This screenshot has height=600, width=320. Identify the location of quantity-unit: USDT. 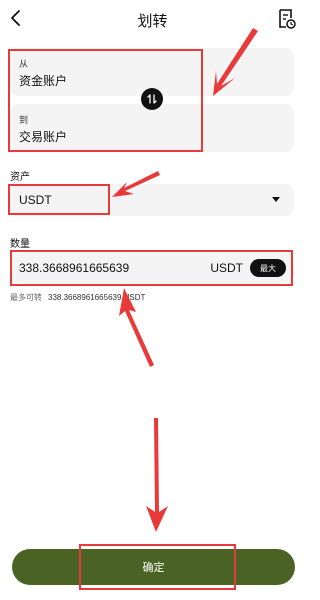
(226, 268).